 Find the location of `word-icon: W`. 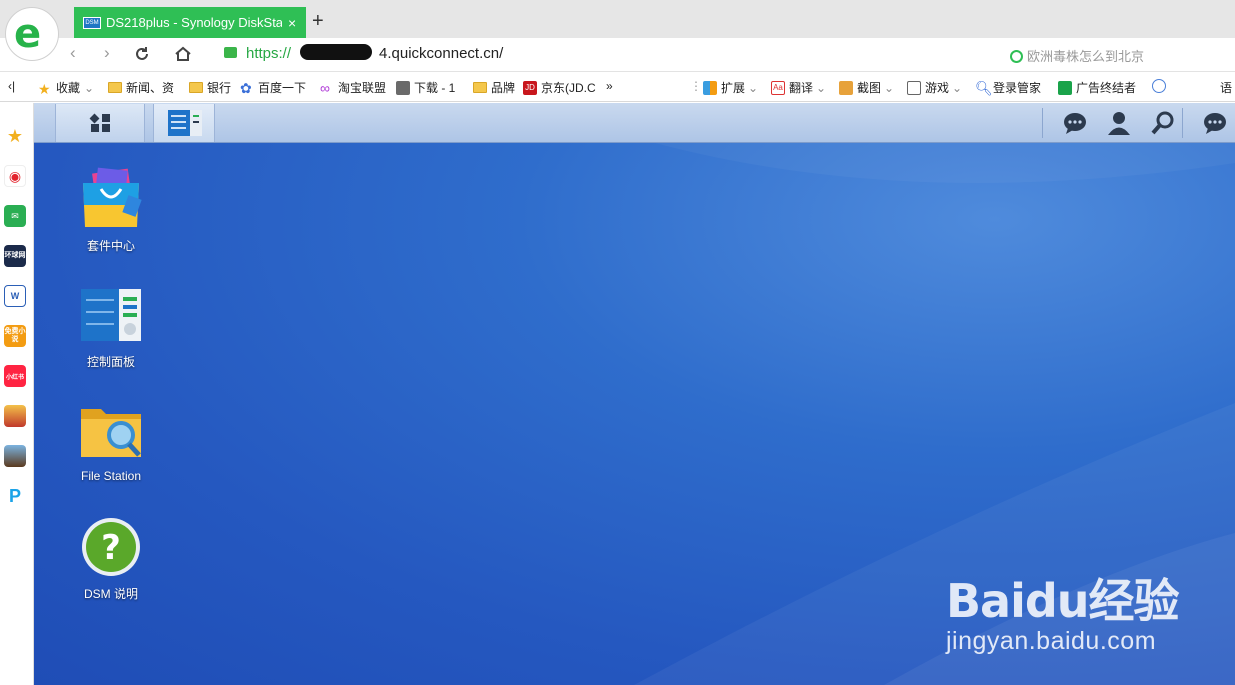

word-icon: W is located at coordinates (15, 296).